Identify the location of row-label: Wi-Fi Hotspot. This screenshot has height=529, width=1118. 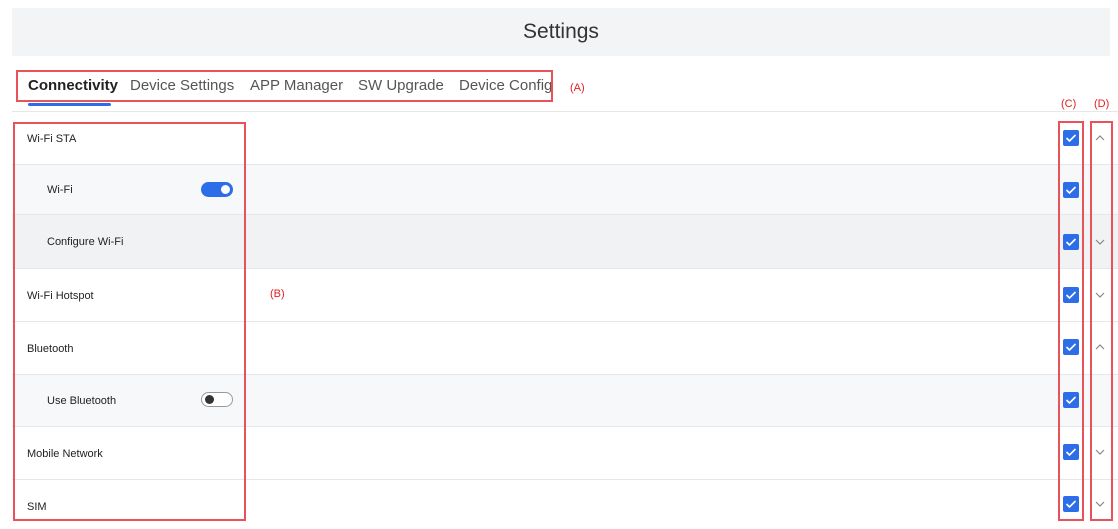
(60, 296).